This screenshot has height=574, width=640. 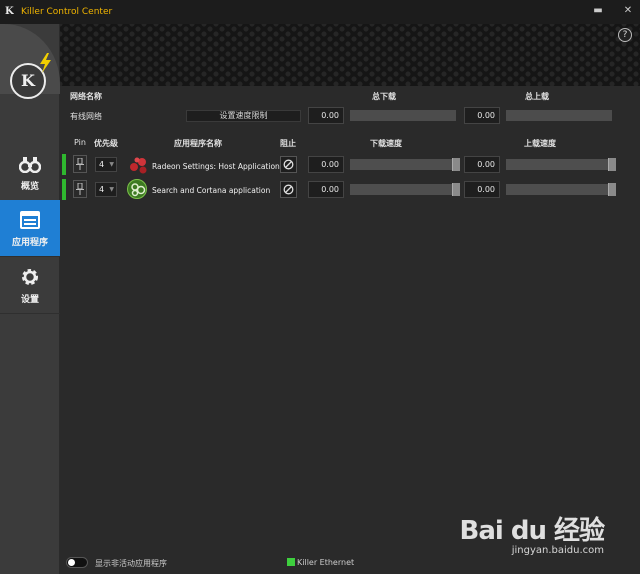 I want to click on sidebar-item-label: 设置, so click(x=29, y=299).